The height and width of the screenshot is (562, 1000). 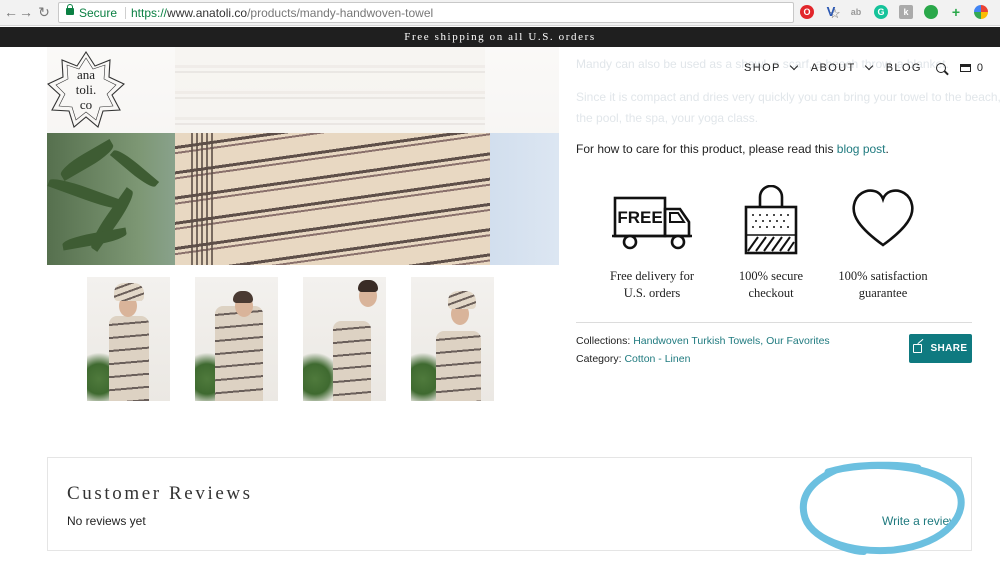 What do you see at coordinates (771, 276) in the screenshot?
I see `feature-label-line: 100% secure` at bounding box center [771, 276].